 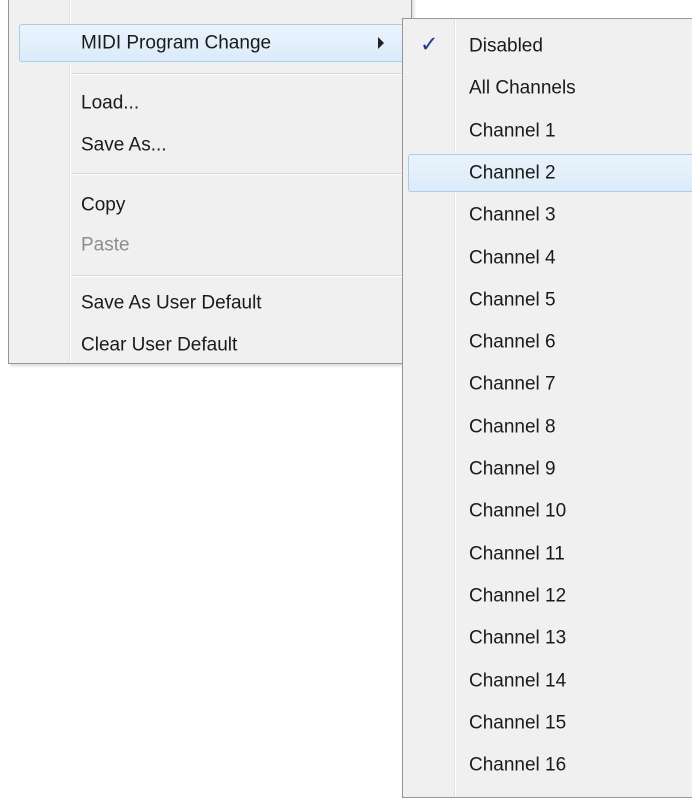 I want to click on menu-item-paste: Paste, so click(x=210, y=245).